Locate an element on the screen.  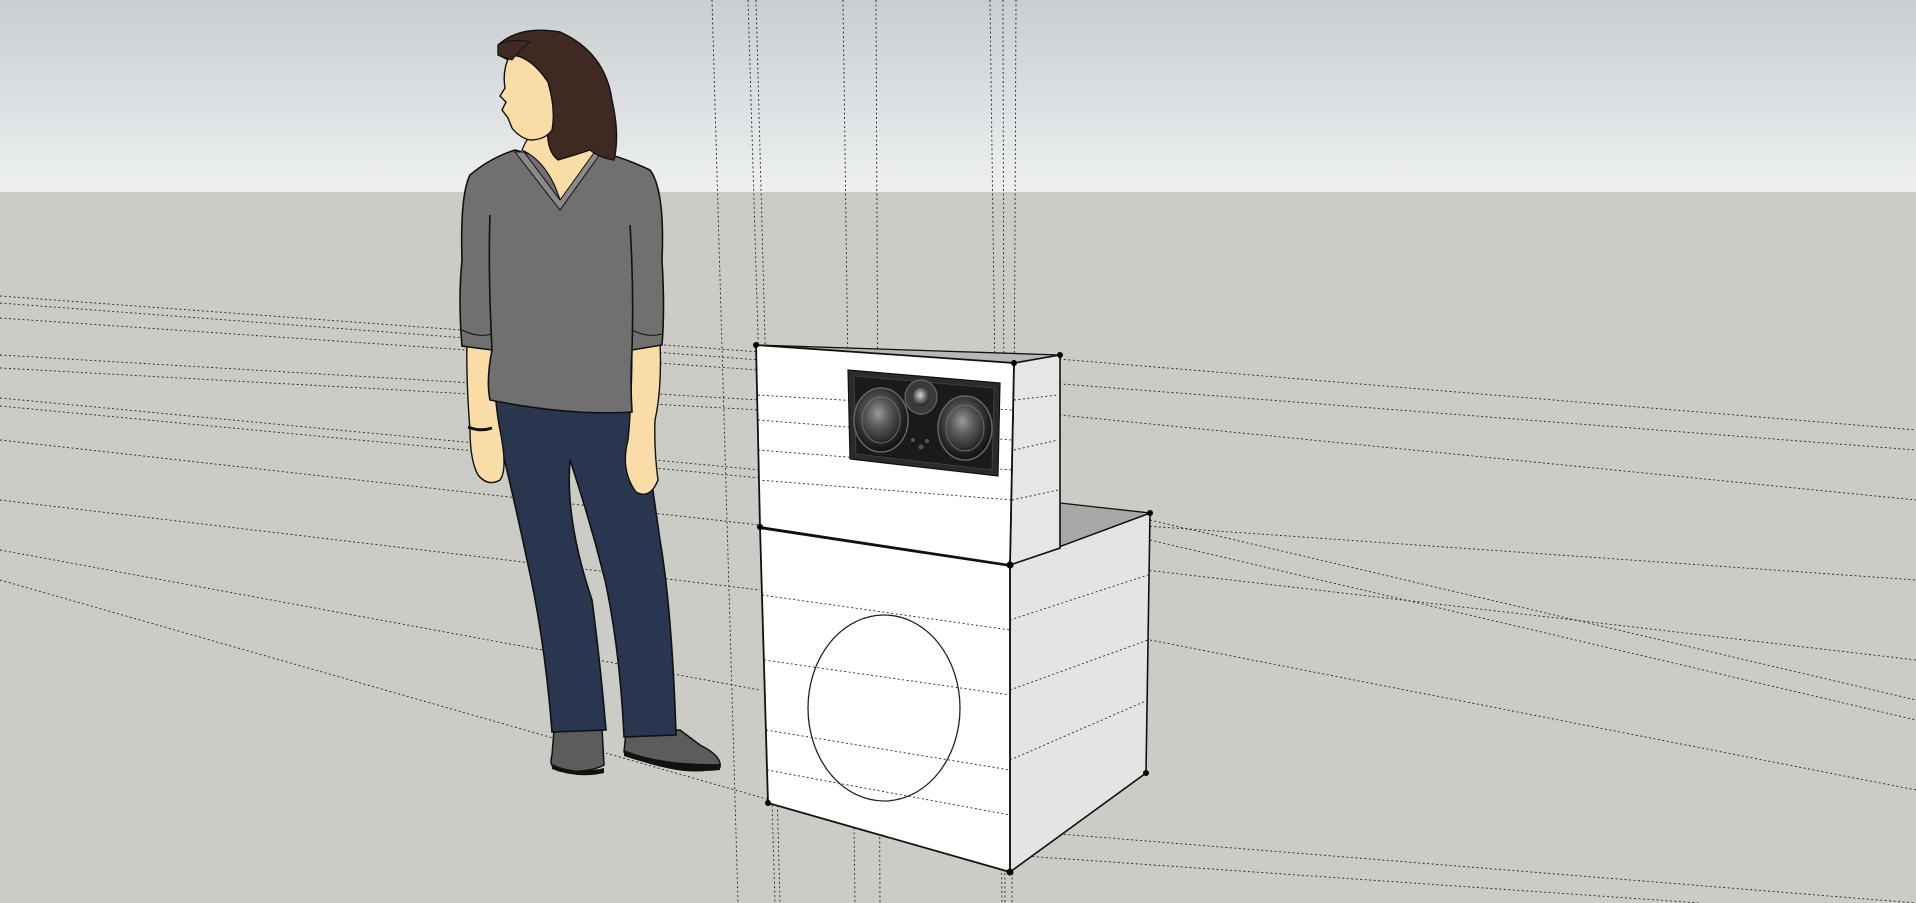
center-channel-speaker-cabinet is located at coordinates (907, 455).